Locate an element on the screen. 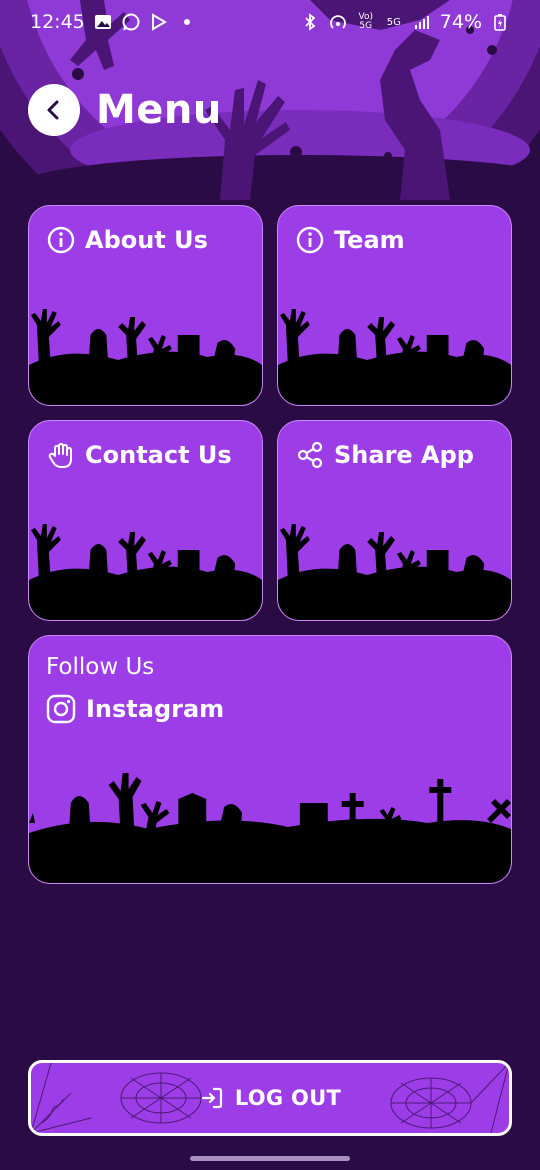  share-app-card: Share App is located at coordinates (394, 520).